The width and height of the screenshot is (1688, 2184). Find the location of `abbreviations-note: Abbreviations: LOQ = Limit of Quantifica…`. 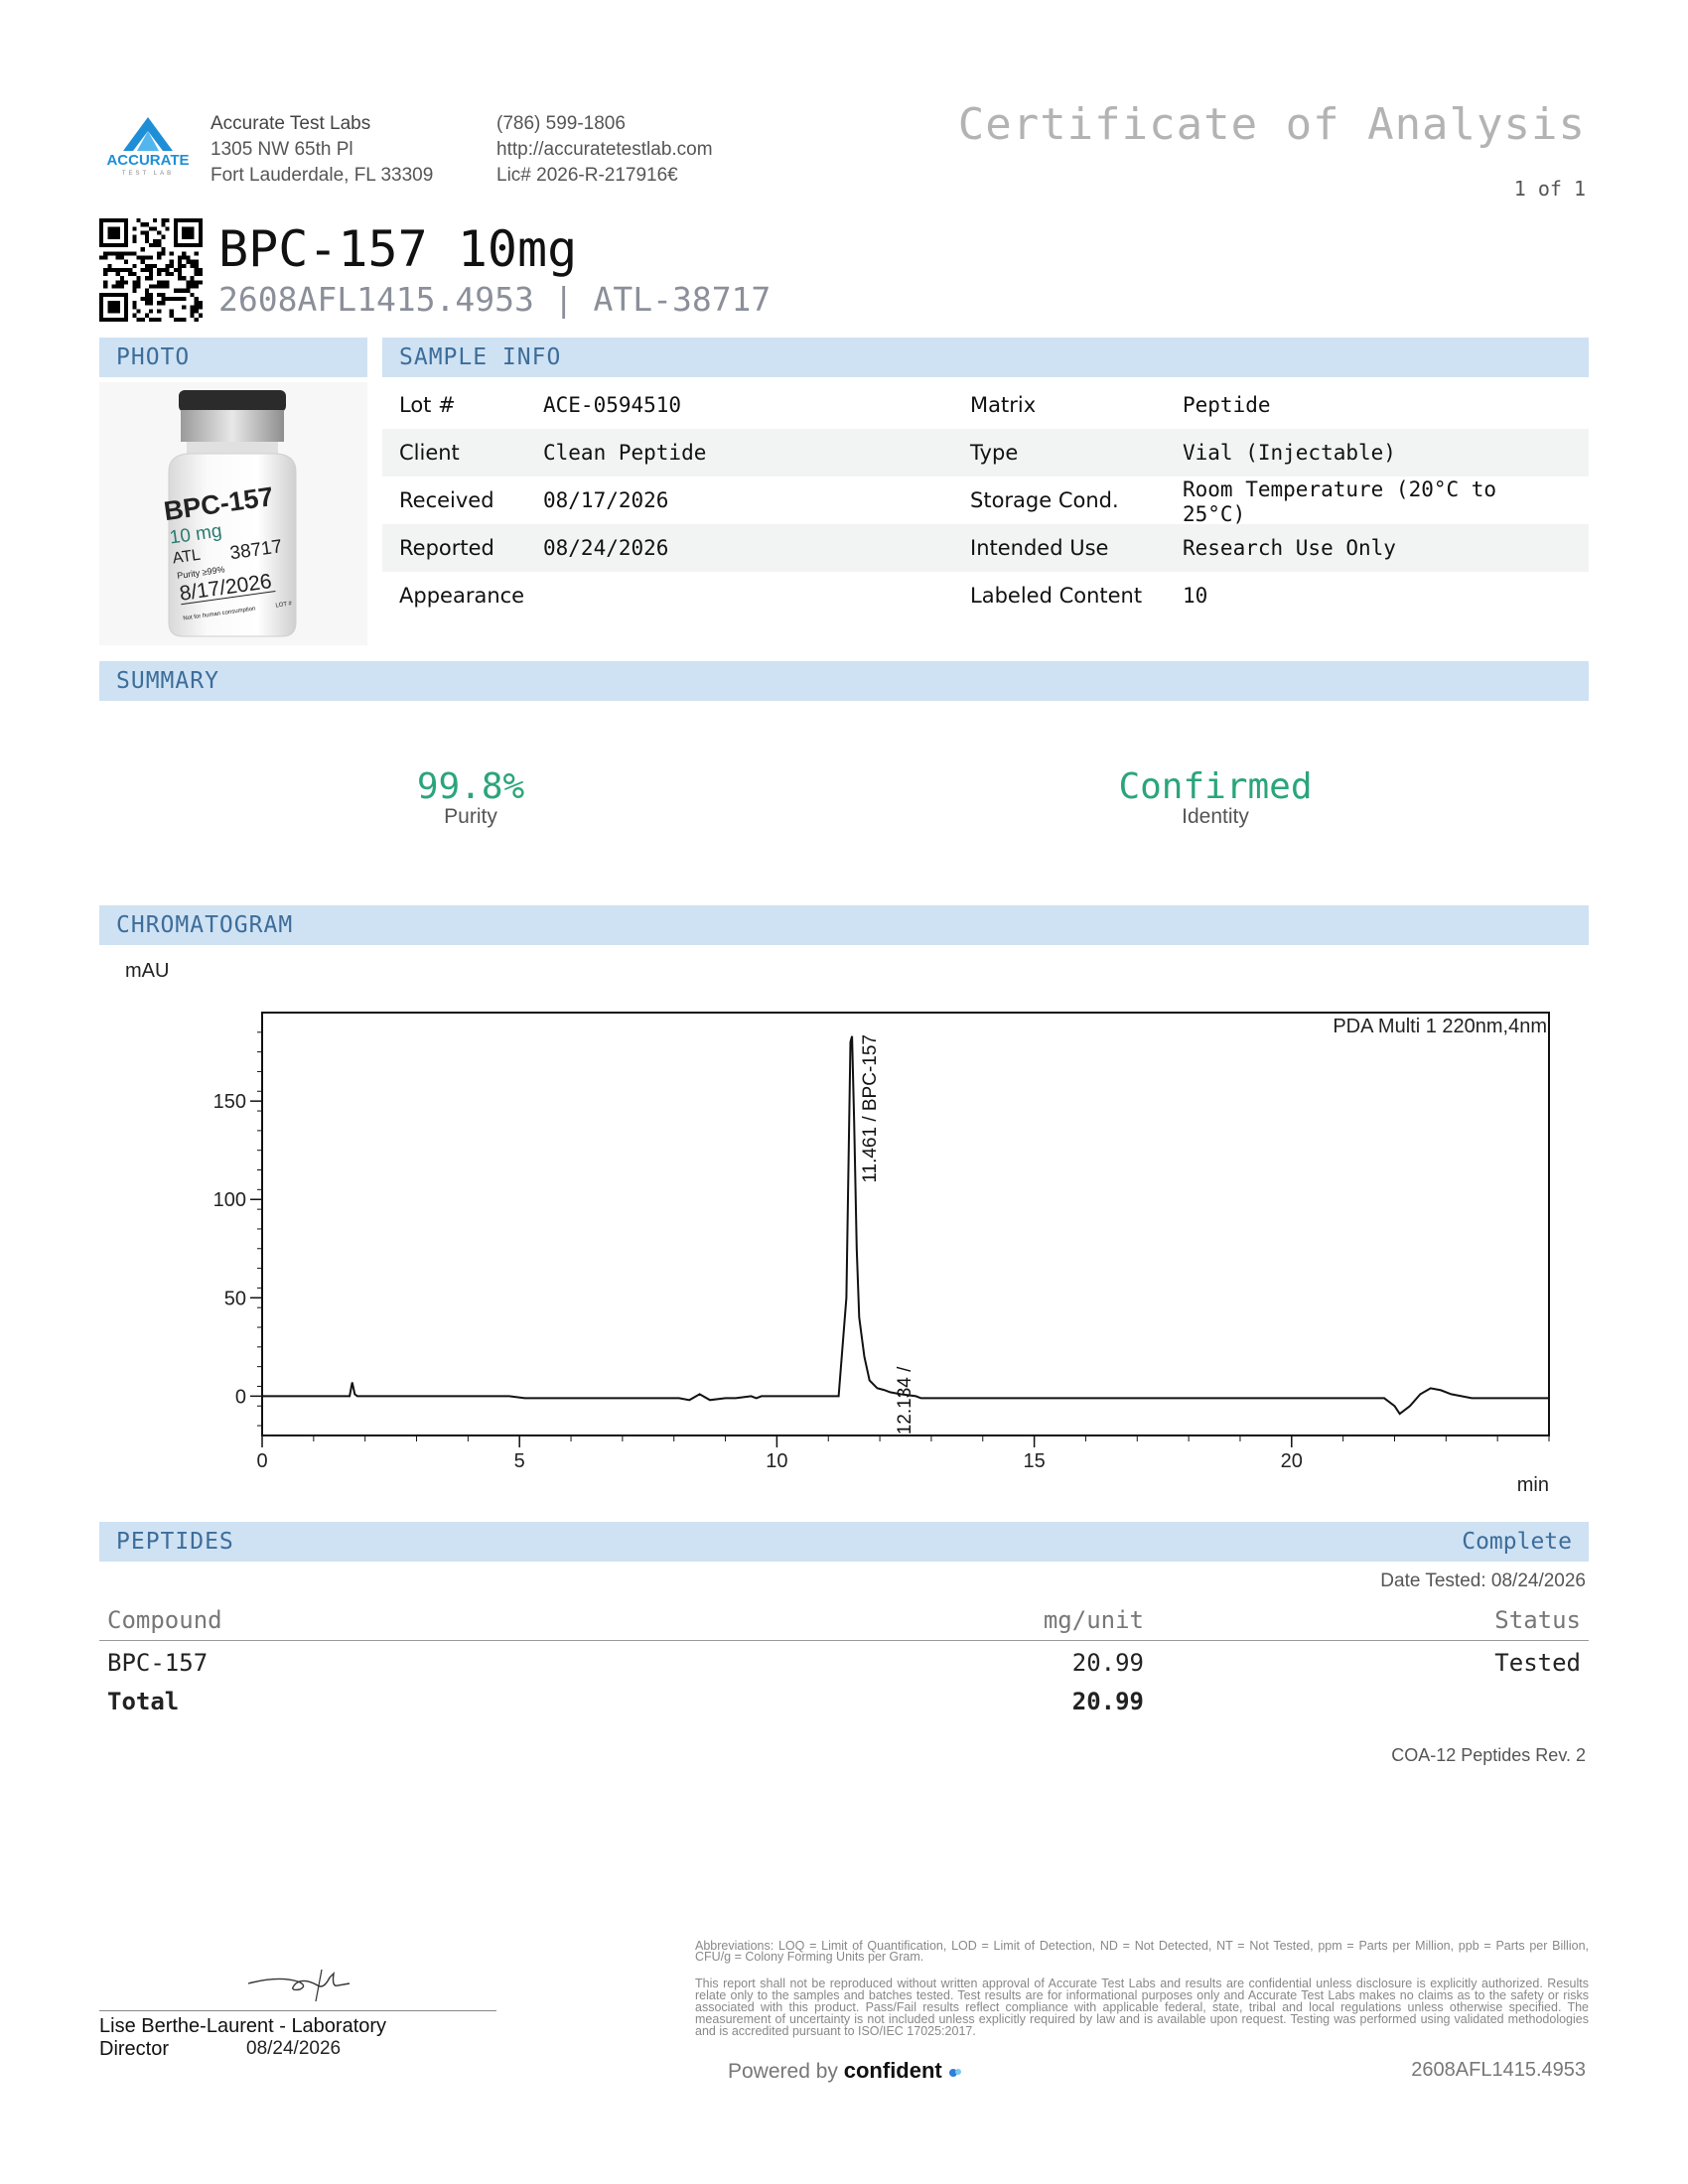

abbreviations-note: Abbreviations: LOQ = Limit of Quantifica… is located at coordinates (1142, 1951).